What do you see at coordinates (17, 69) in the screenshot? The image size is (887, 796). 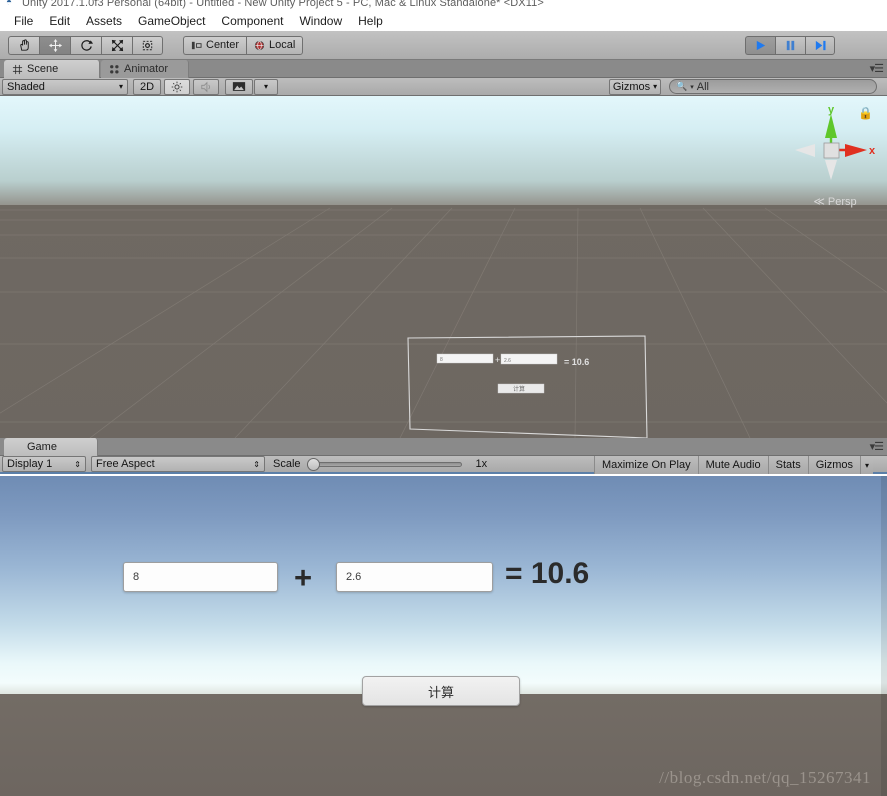 I see `scene-icon` at bounding box center [17, 69].